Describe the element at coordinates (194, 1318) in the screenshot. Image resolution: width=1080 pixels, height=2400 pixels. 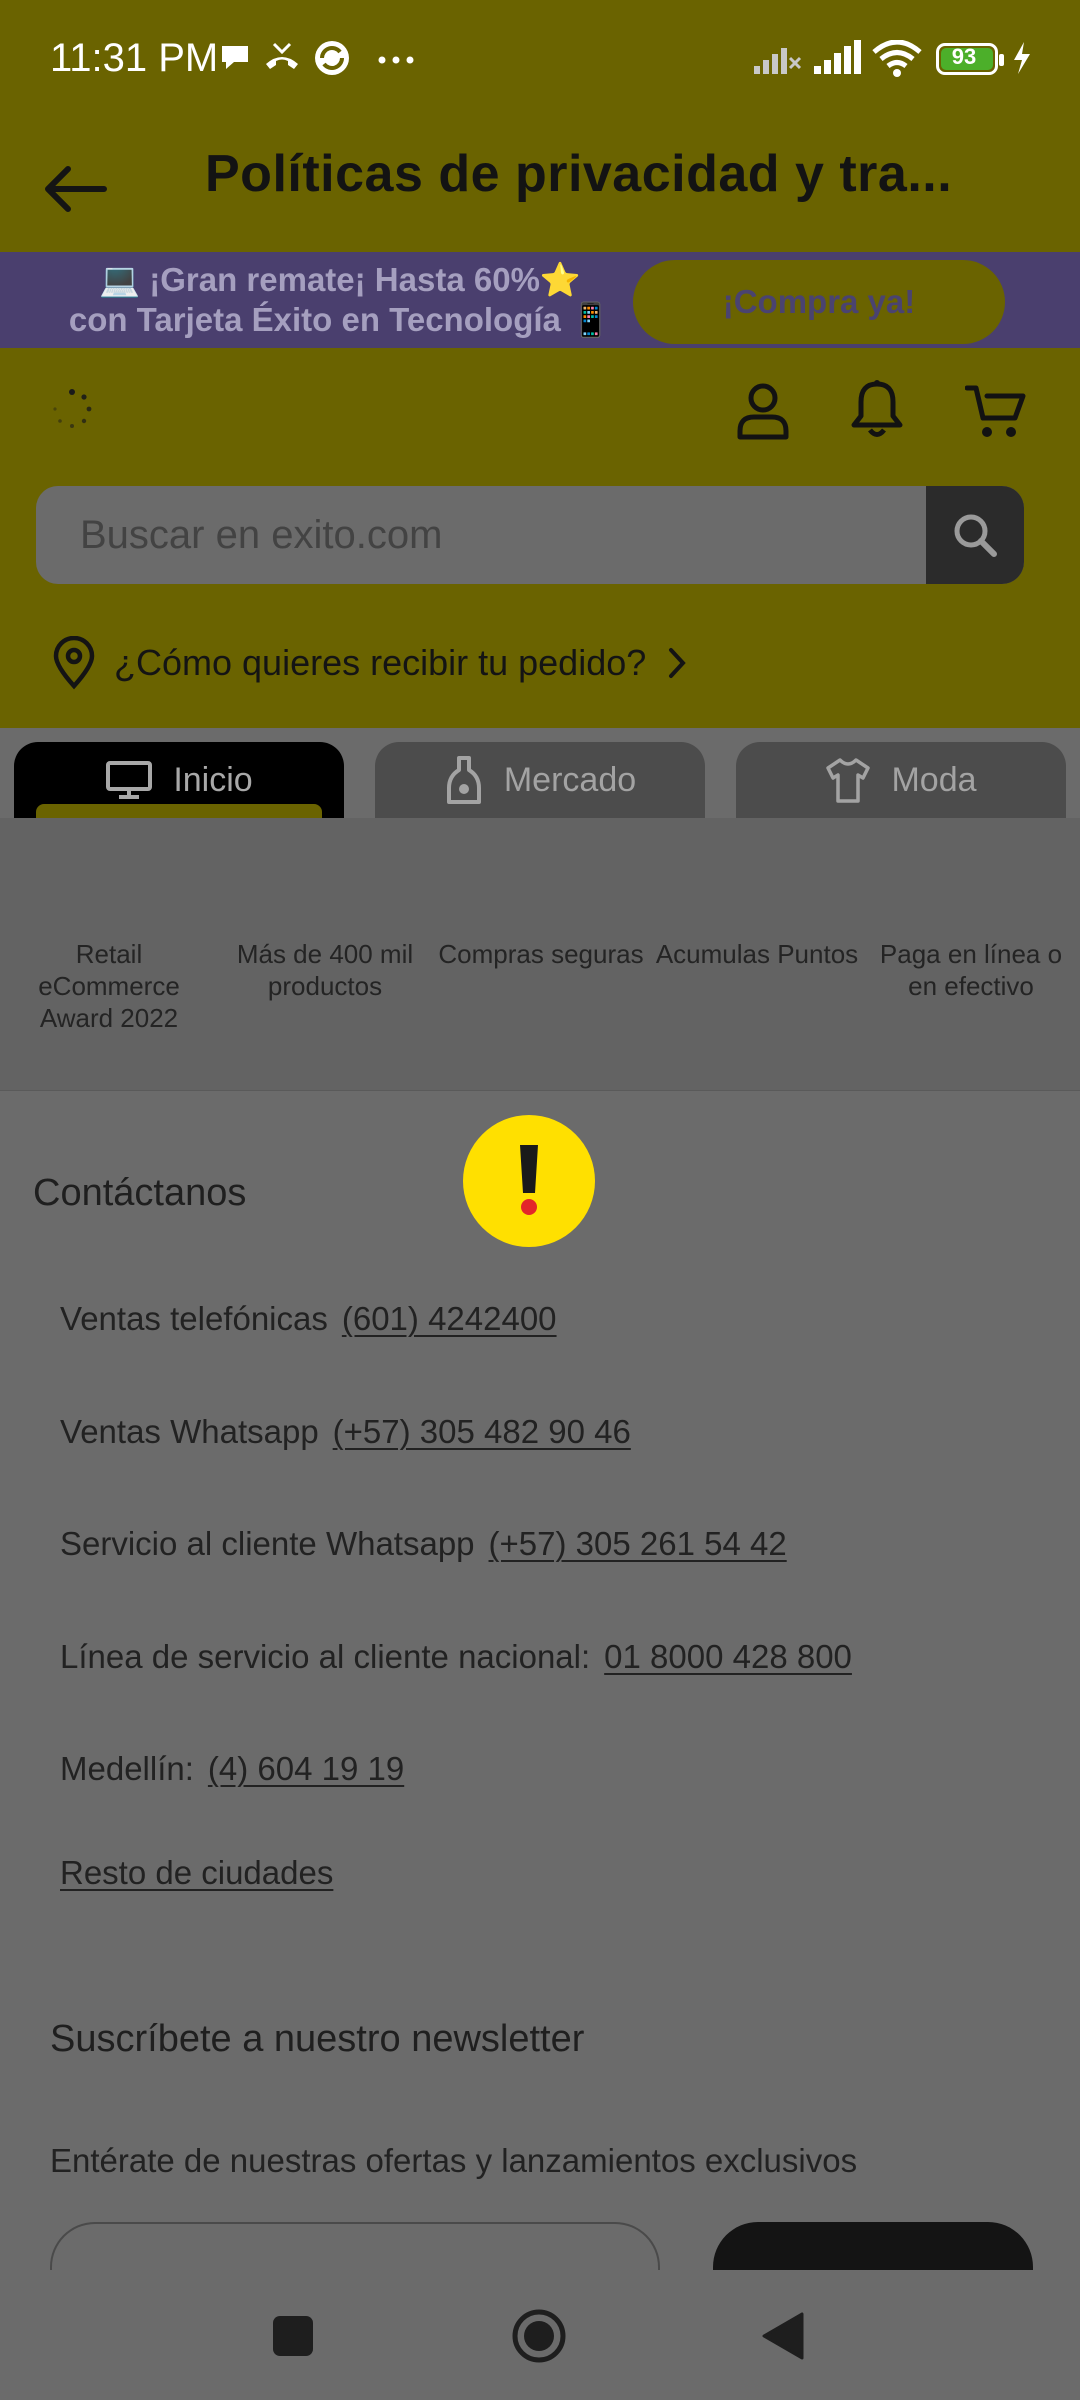
I see `contact-label: Ventas telefónicas` at that location.